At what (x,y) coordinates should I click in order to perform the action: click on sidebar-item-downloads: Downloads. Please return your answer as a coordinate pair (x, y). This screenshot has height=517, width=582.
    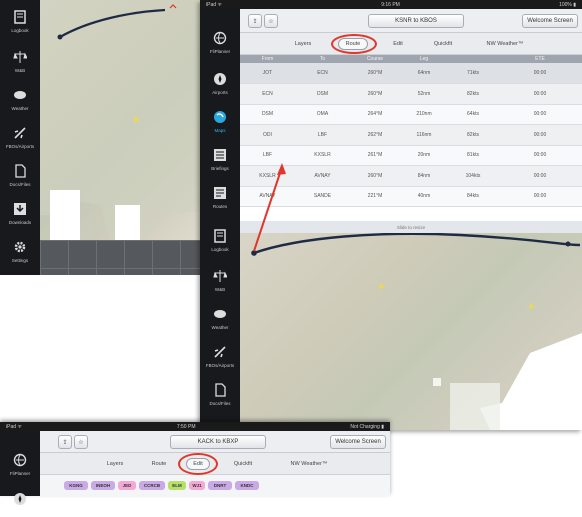
    Looking at the image, I should click on (20, 212).